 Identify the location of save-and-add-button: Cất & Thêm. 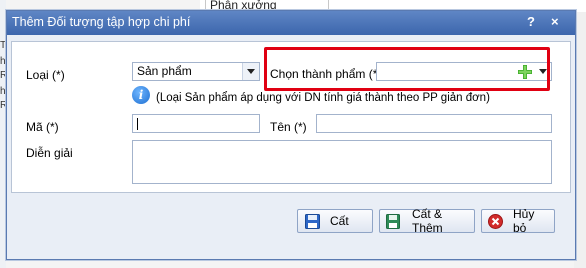
(427, 221).